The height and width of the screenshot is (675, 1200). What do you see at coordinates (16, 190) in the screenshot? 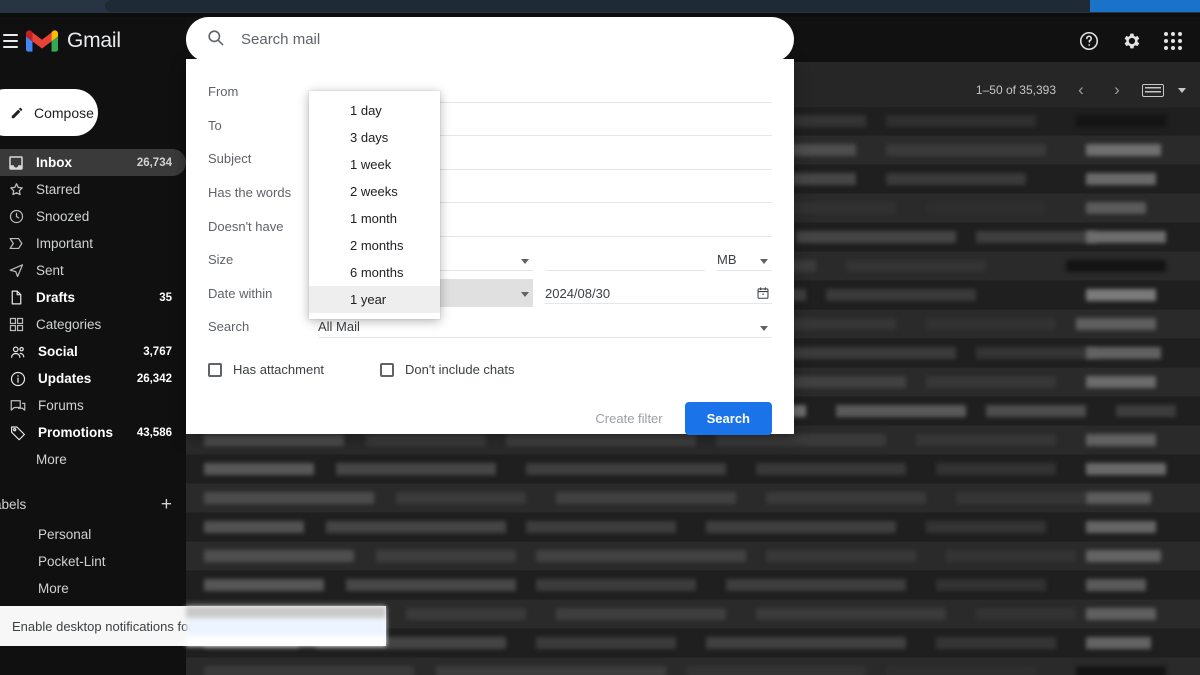
I see `star-icon` at bounding box center [16, 190].